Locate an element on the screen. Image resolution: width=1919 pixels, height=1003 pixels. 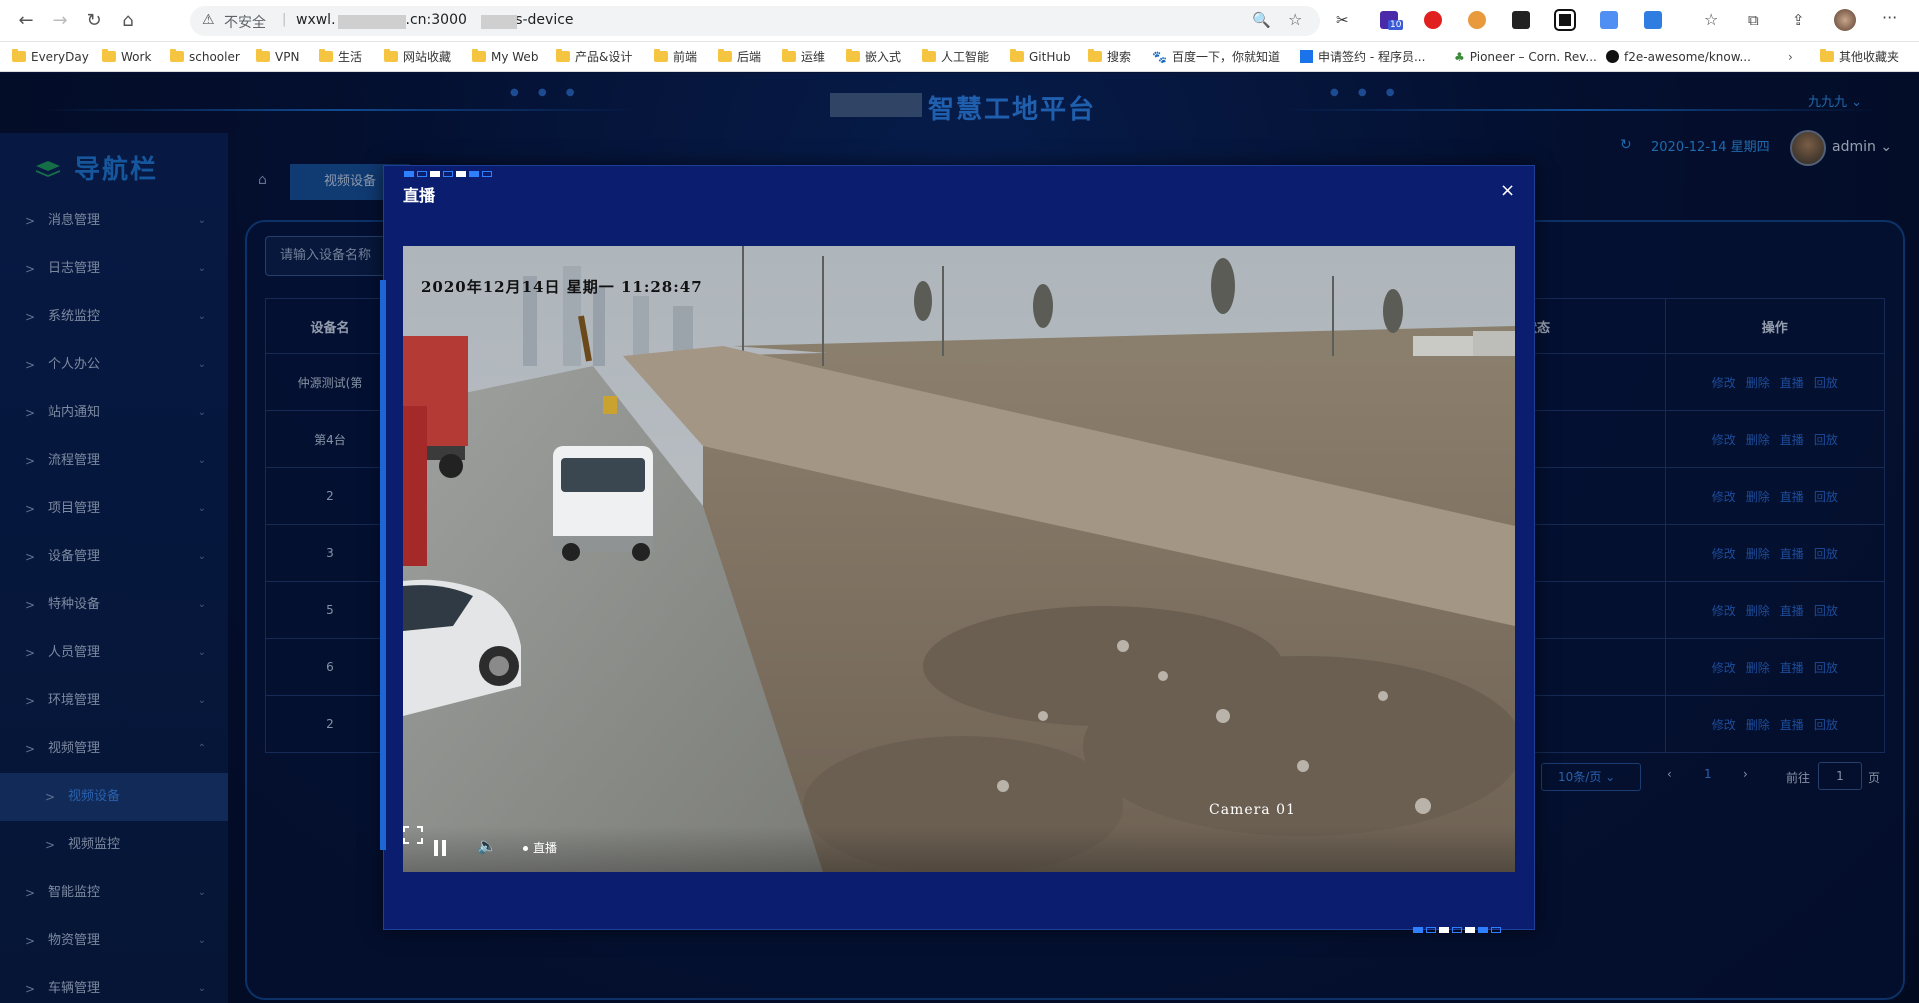
camera-label: Camera 01 is located at coordinates (1252, 810).